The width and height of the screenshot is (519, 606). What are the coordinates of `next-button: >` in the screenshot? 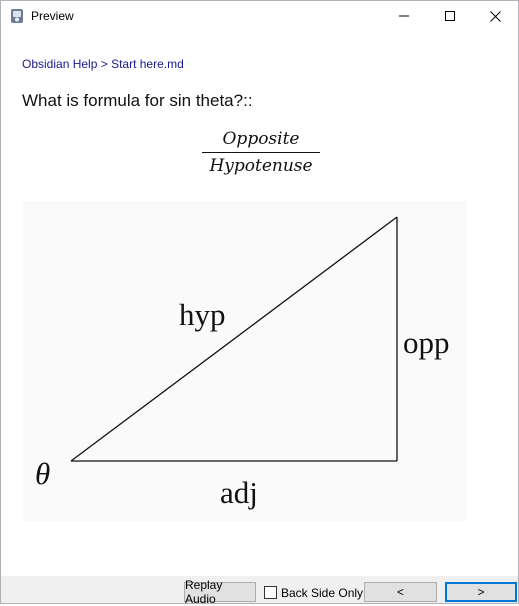 It's located at (481, 592).